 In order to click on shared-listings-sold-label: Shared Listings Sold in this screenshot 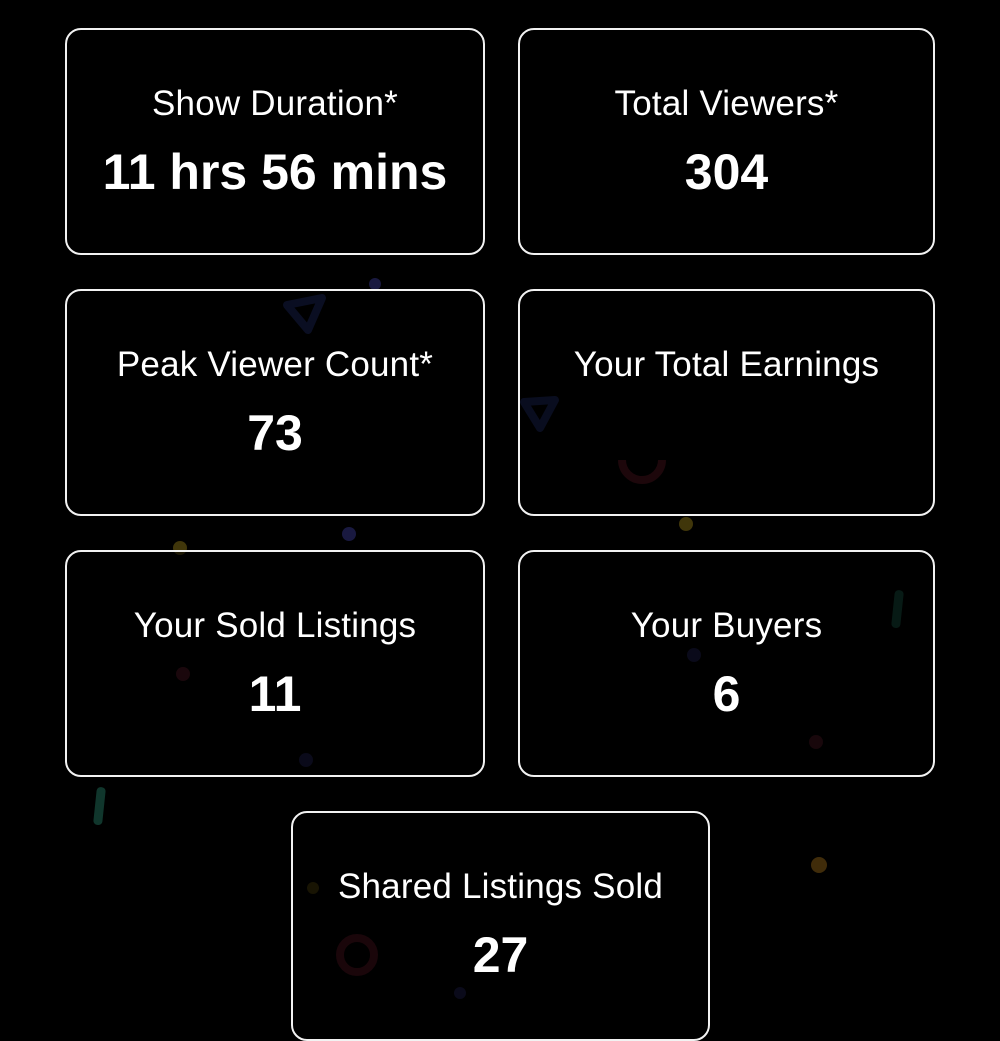, I will do `click(500, 886)`.